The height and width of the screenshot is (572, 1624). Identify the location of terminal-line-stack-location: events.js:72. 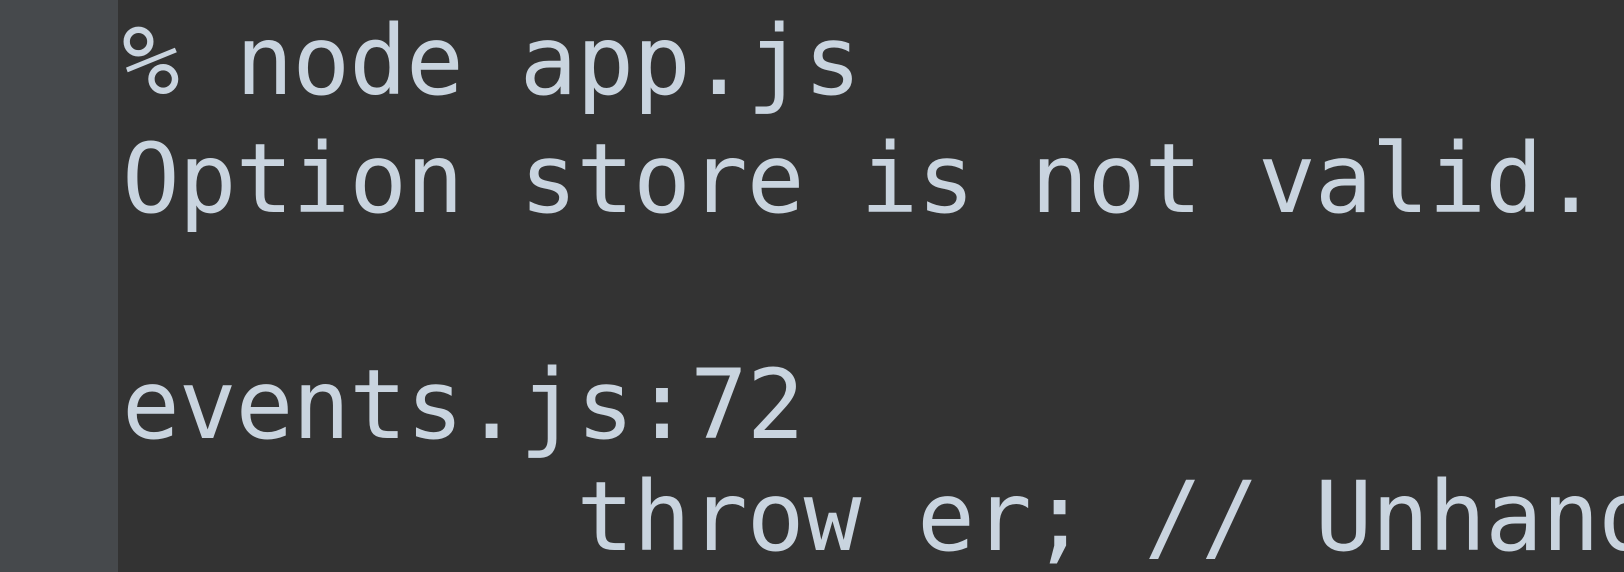
(463, 405).